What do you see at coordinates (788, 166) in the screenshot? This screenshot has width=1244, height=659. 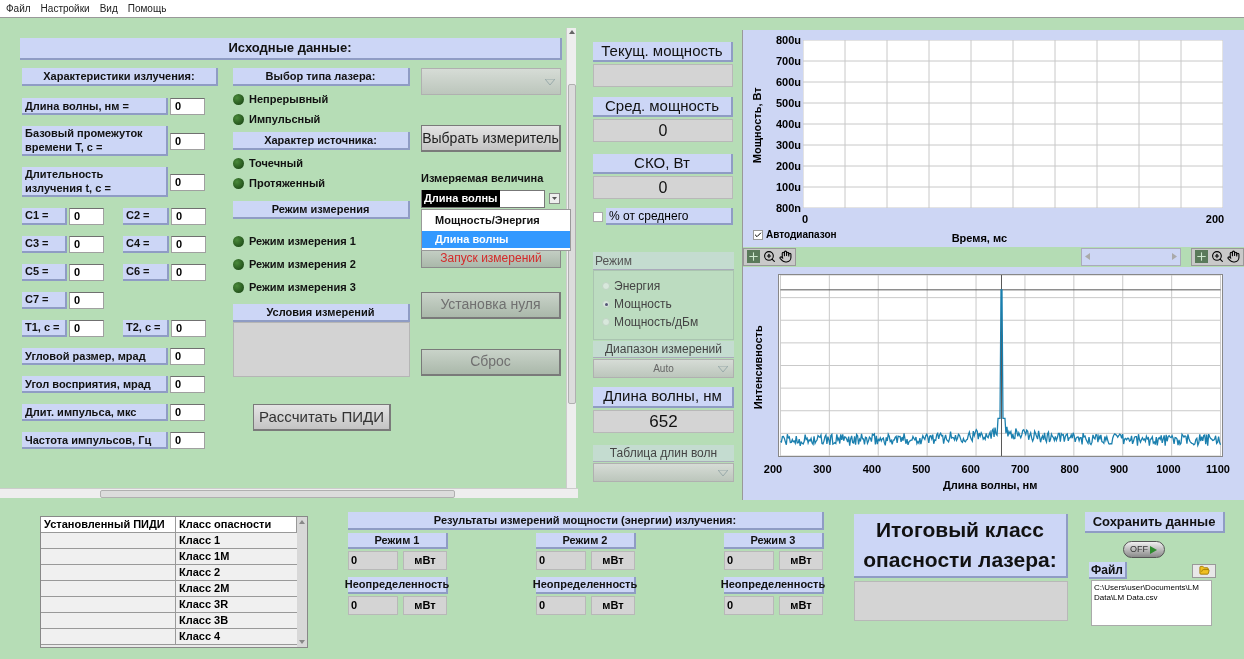 I see `axis-tick-label: 200u` at bounding box center [788, 166].